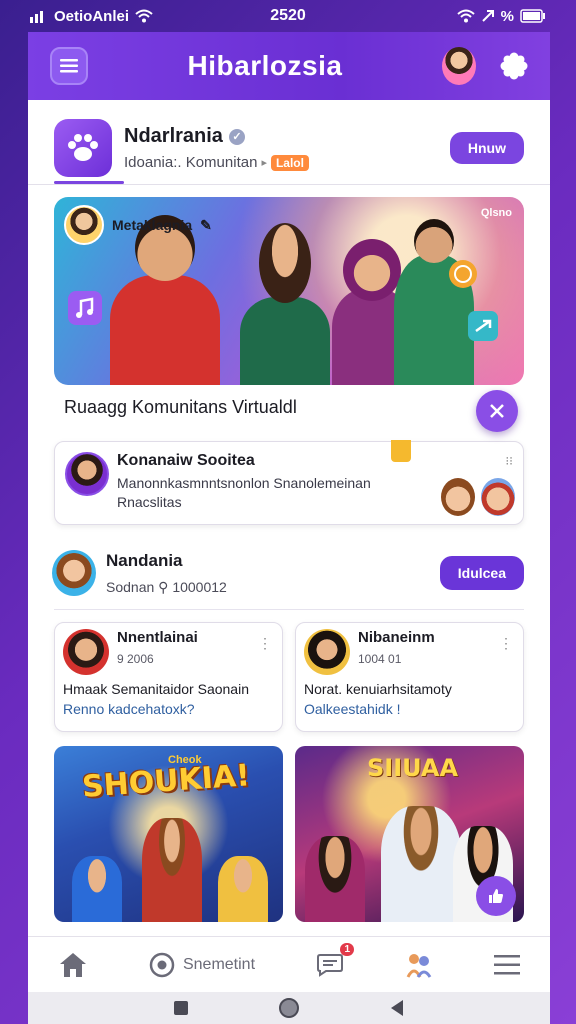  I want to click on home-icon, so click(73, 964).